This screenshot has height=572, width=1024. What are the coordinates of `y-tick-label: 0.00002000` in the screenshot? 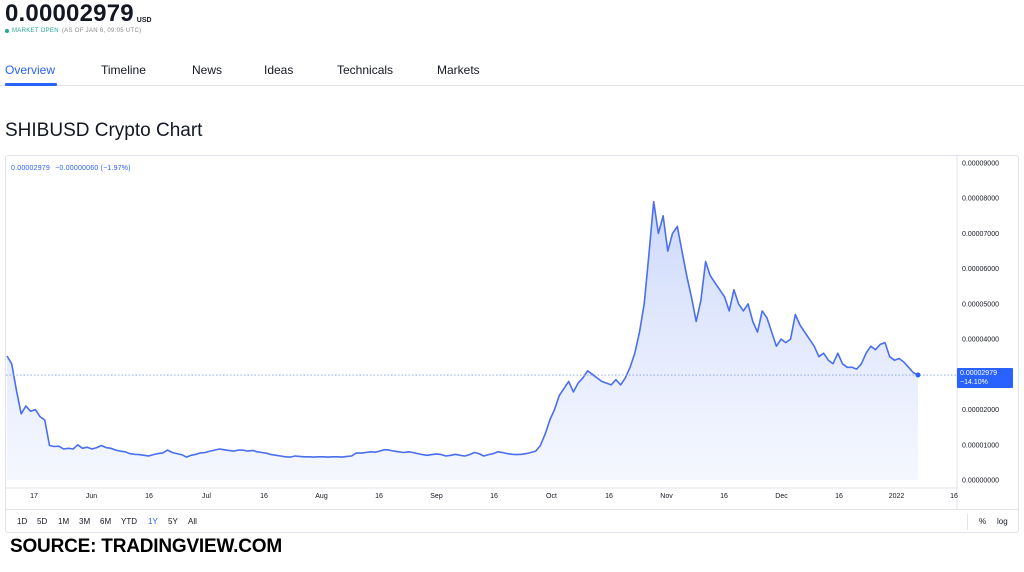 It's located at (980, 410).